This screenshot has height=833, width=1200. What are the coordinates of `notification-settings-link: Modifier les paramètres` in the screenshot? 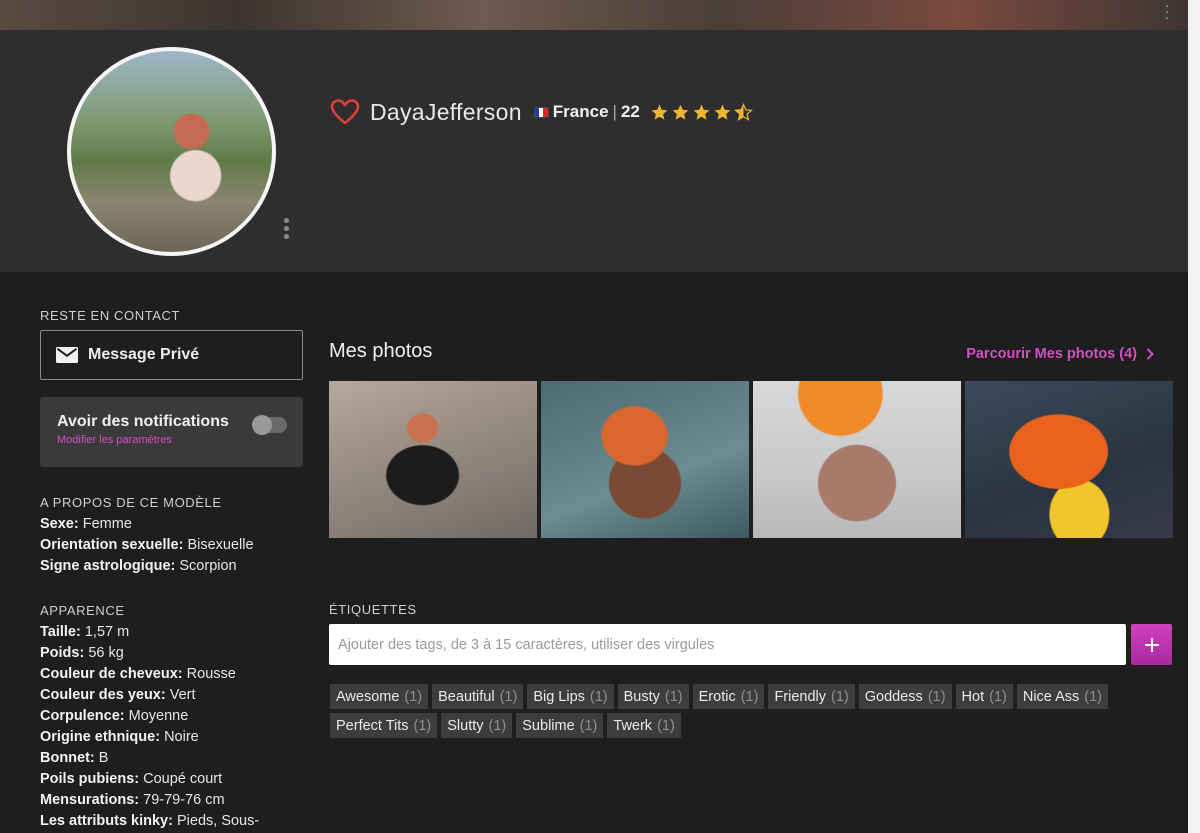 It's located at (180, 440).